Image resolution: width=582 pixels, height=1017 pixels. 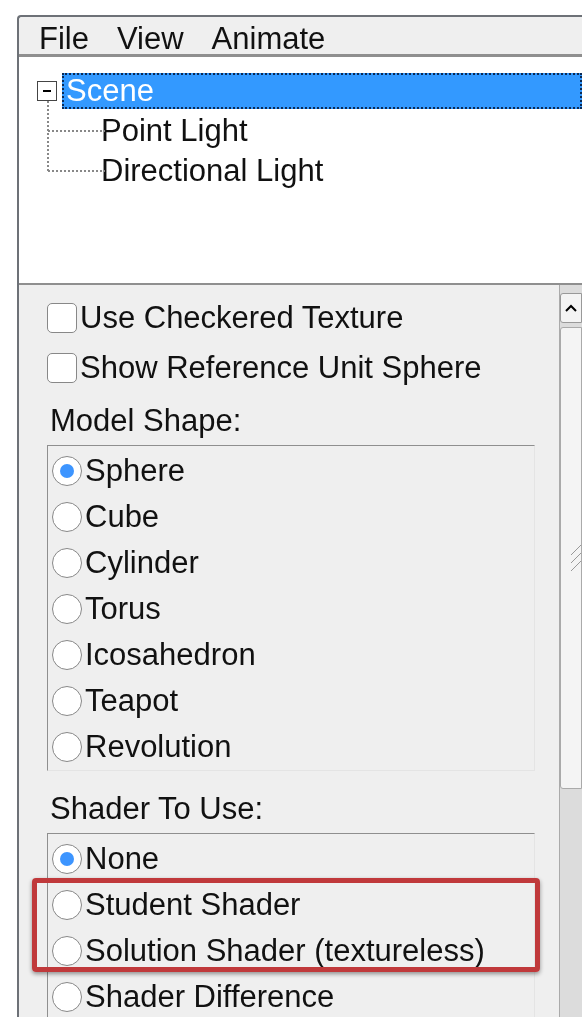 I want to click on radio-option: None, so click(x=293, y=859).